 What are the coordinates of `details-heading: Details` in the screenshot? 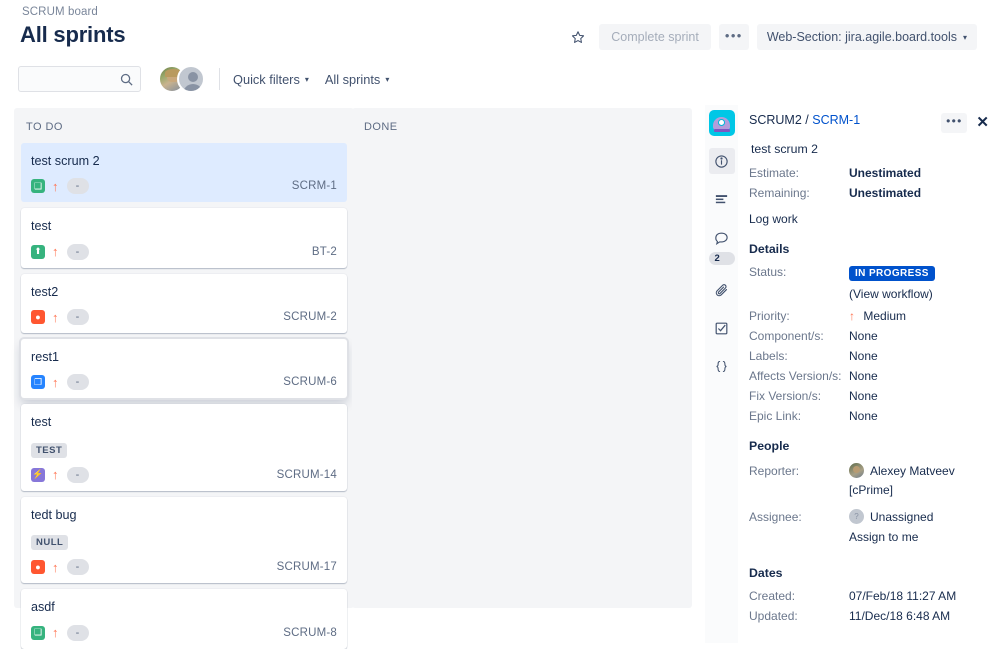 It's located at (869, 249).